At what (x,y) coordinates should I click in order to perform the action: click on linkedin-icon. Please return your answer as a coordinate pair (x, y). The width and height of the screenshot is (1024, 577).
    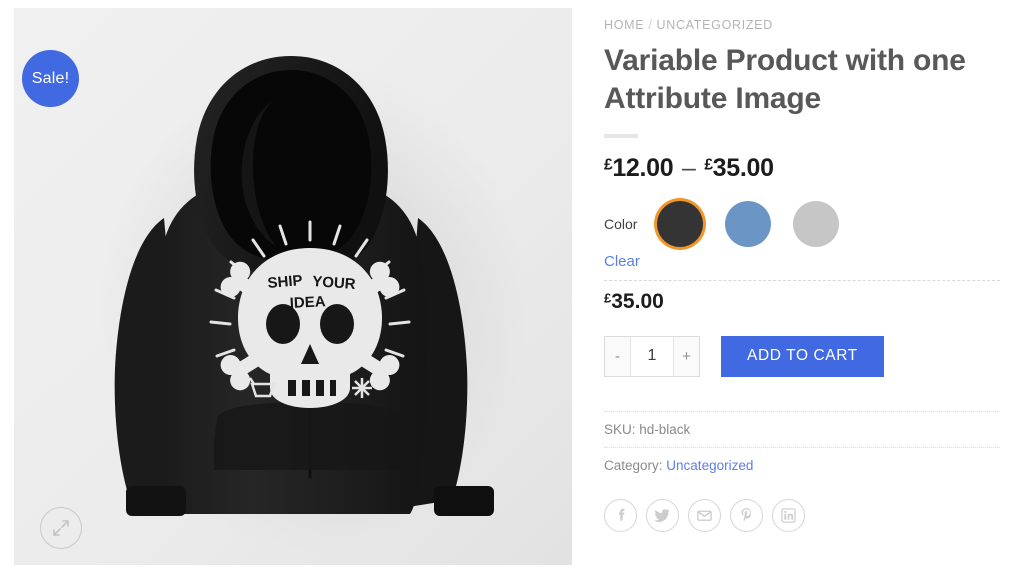
    Looking at the image, I should click on (788, 515).